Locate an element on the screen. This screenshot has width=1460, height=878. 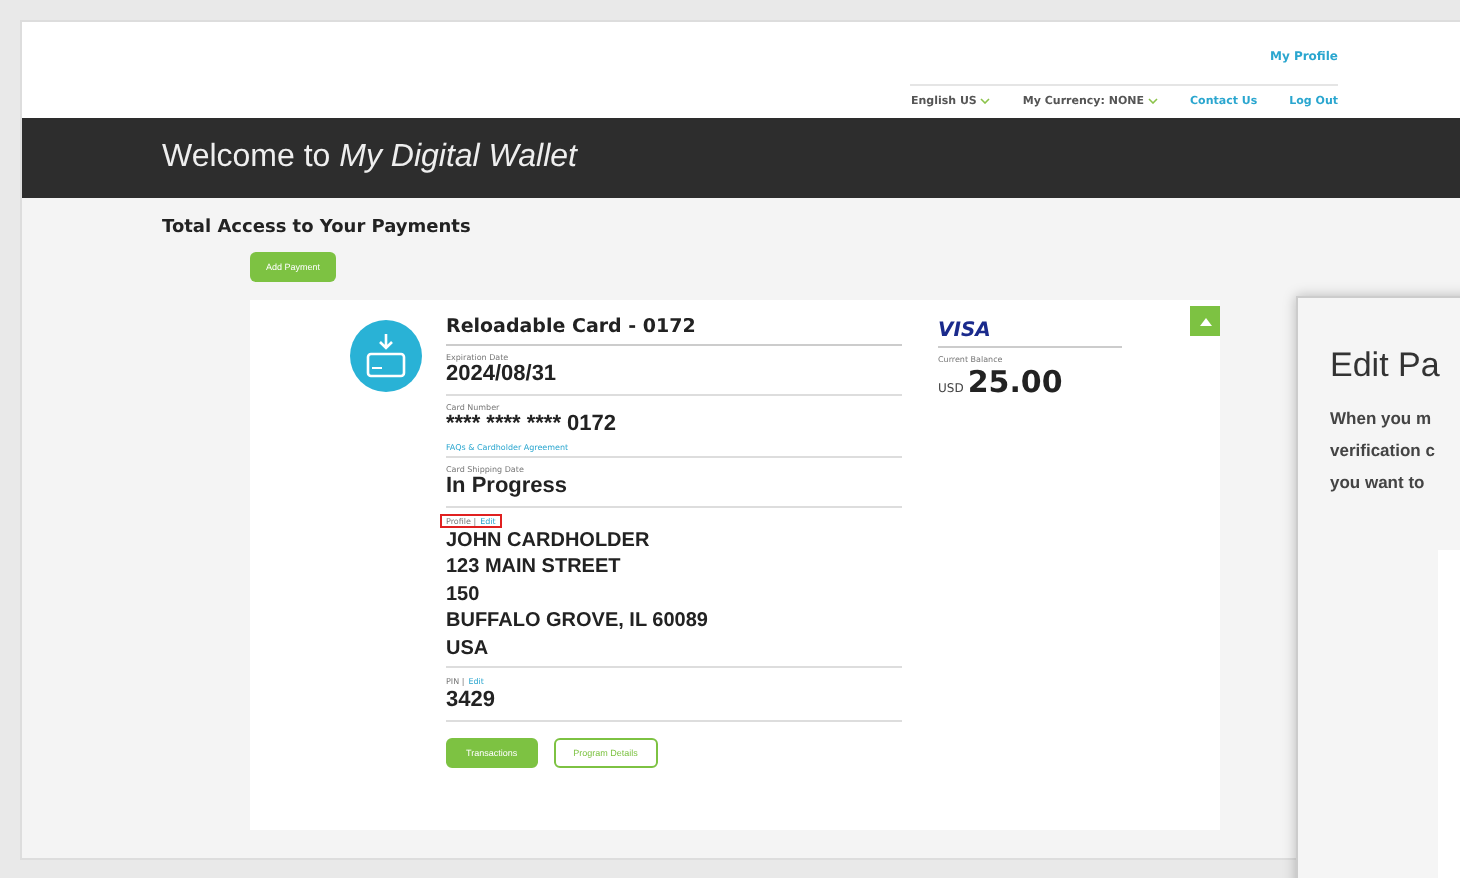
field-value: **** **** **** 0172 is located at coordinates (532, 424).